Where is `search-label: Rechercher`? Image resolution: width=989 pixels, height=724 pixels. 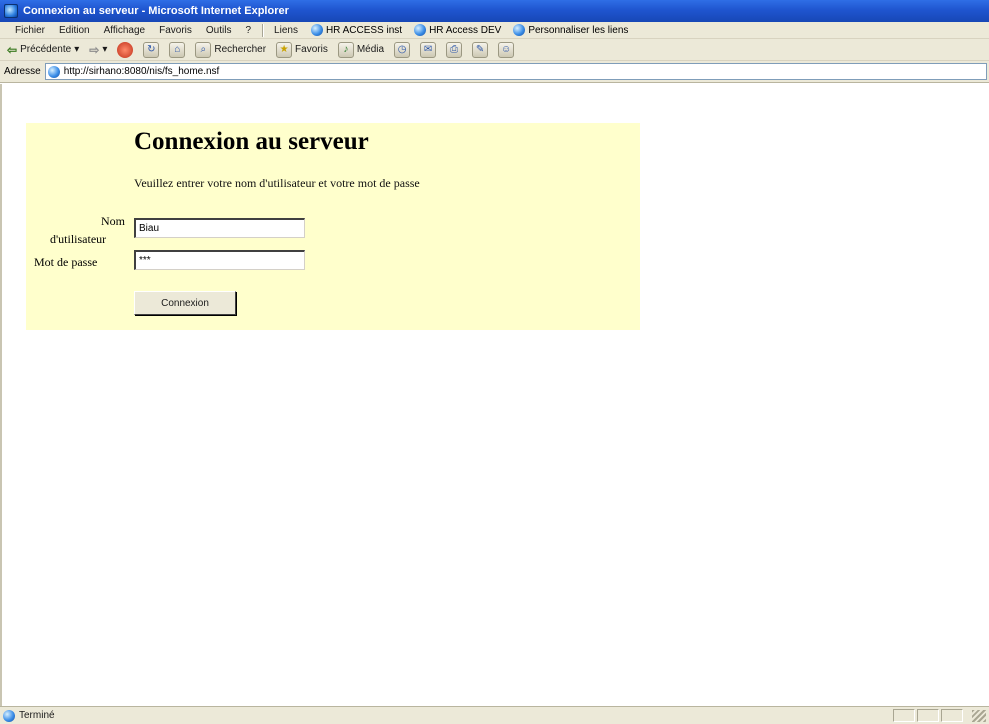 search-label: Rechercher is located at coordinates (240, 49).